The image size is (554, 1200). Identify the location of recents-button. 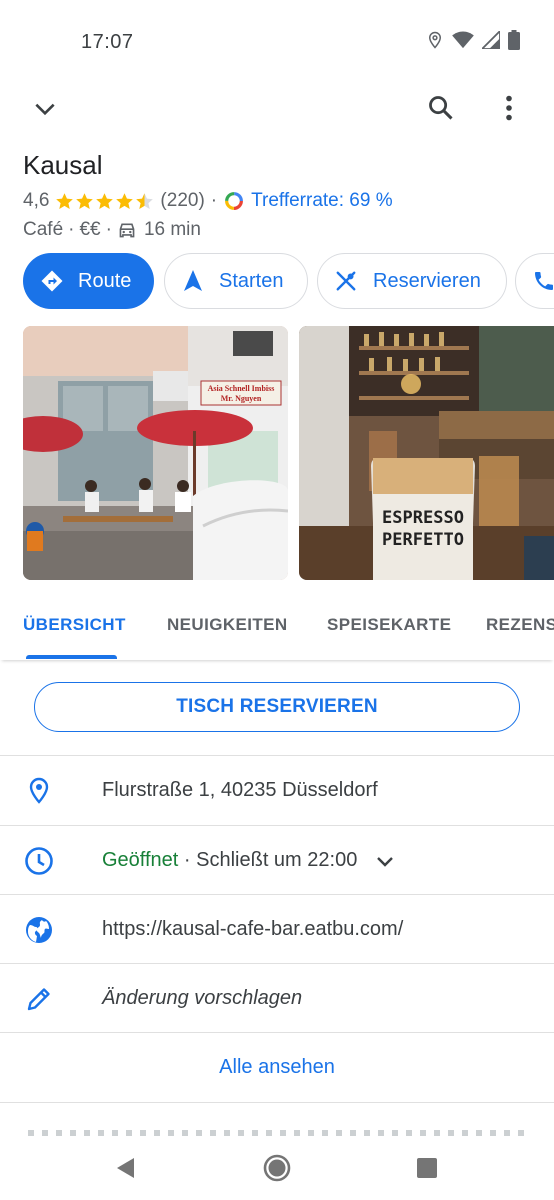
(427, 1168).